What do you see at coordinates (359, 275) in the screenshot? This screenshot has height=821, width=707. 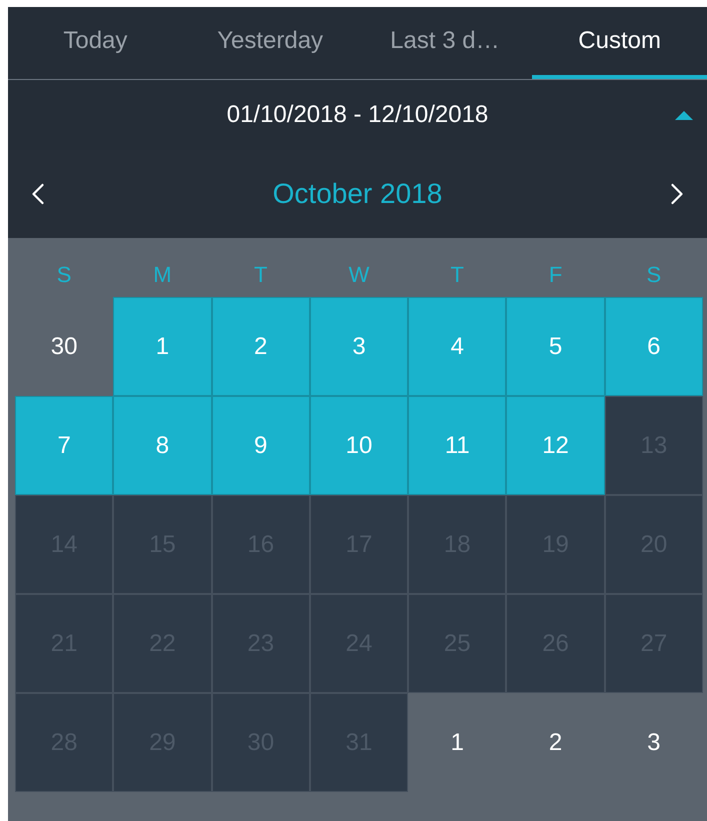 I see `weekday-label: W` at bounding box center [359, 275].